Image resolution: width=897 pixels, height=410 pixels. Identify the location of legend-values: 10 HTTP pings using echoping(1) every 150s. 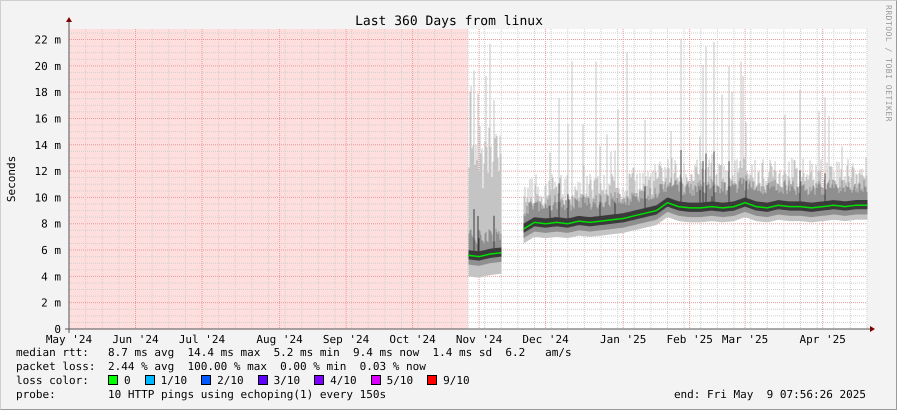
(247, 394).